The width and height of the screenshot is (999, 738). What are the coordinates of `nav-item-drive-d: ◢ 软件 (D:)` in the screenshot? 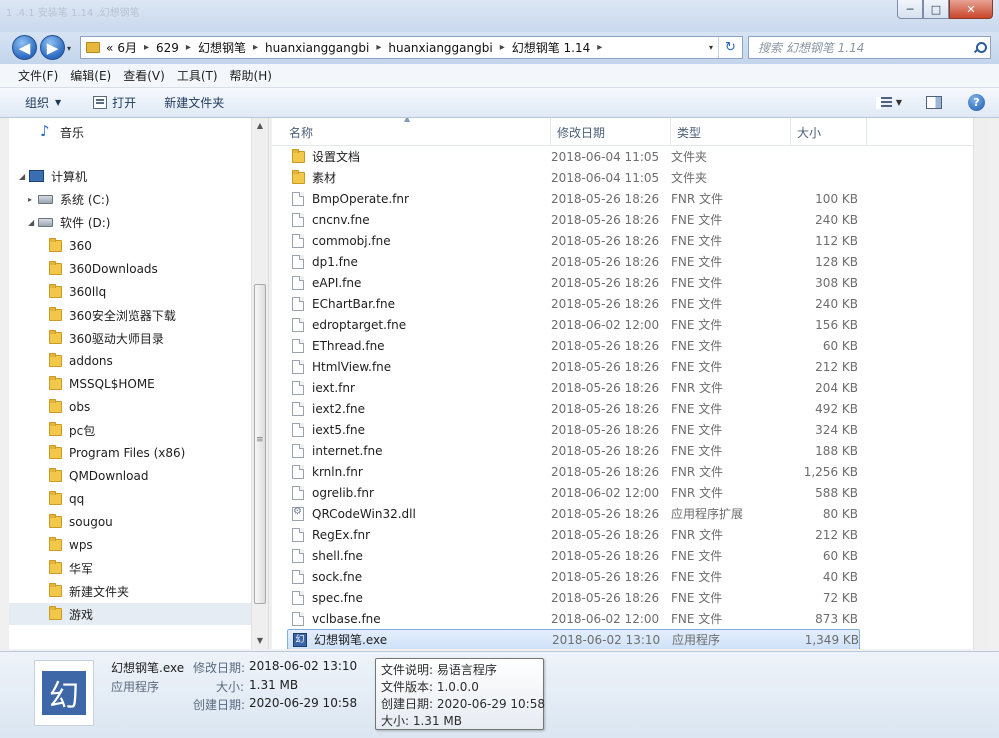 It's located at (133, 222).